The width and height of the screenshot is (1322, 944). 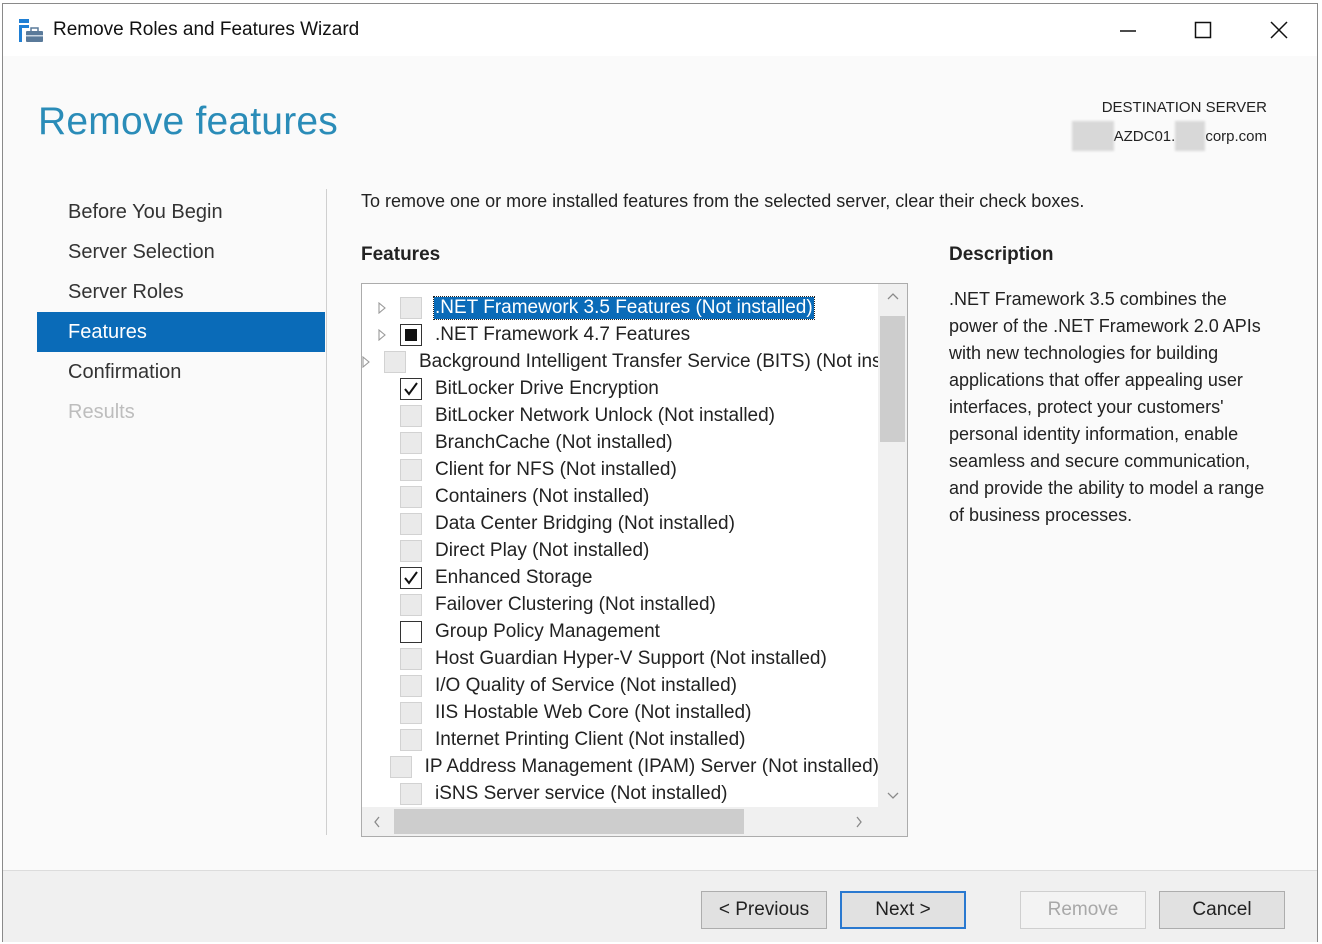 I want to click on title-bar: Remove Roles and Features Wizard, so click(x=660, y=30).